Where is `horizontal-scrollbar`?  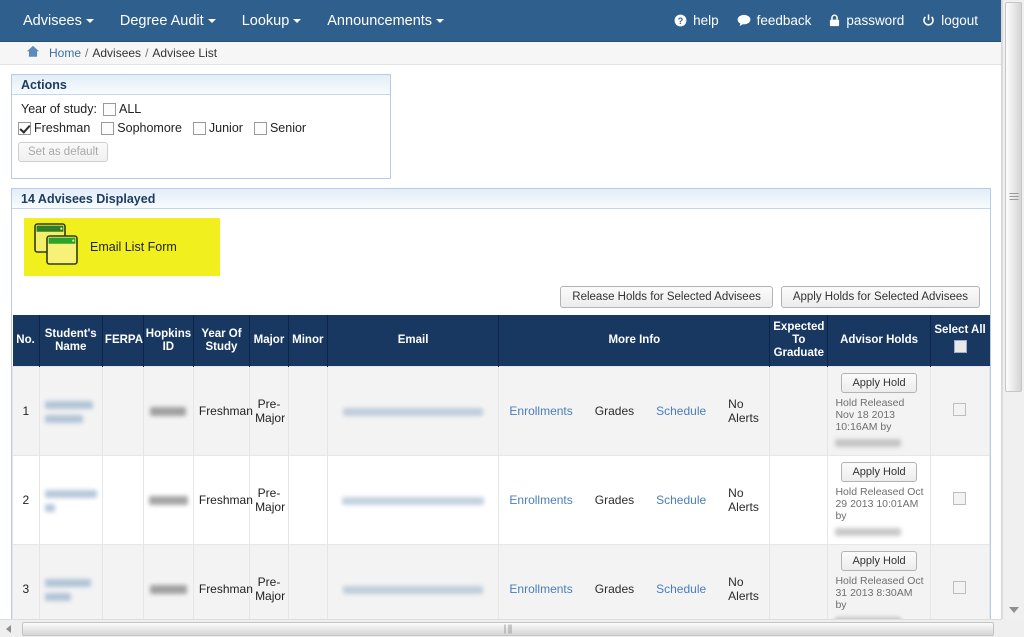 horizontal-scrollbar is located at coordinates (512, 628).